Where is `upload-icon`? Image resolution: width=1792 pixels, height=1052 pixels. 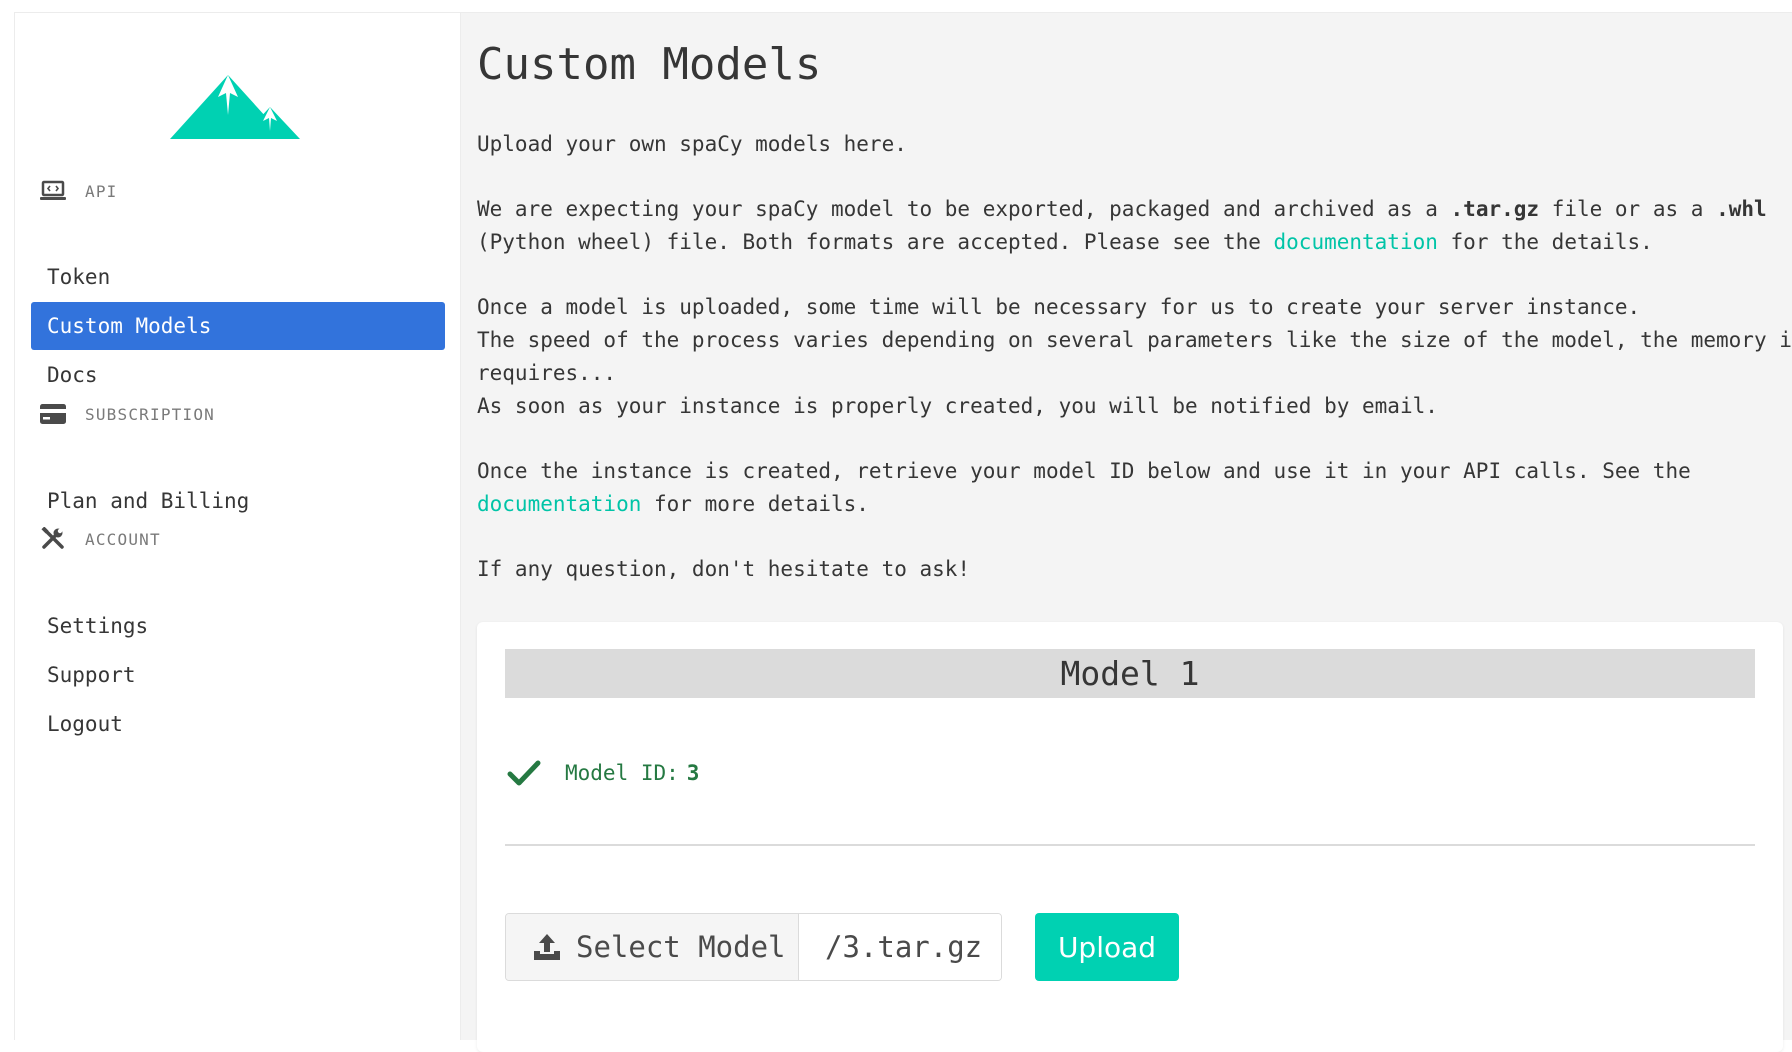
upload-icon is located at coordinates (547, 947).